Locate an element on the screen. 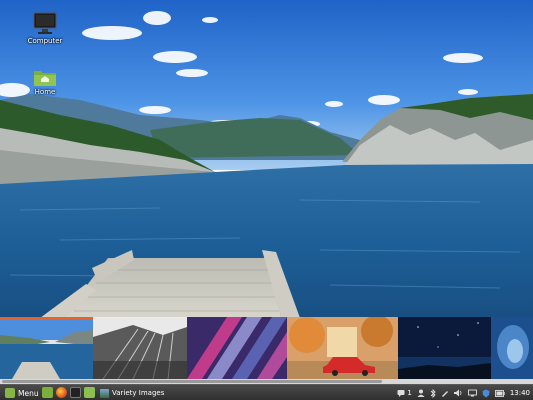  firefox-icon is located at coordinates (61, 392).